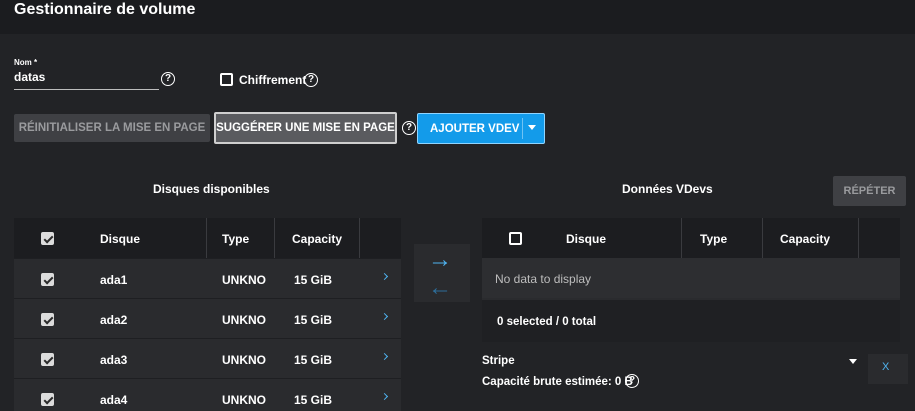 Image resolution: width=915 pixels, height=411 pixels. I want to click on available-disks-title: Disques disponibles, so click(211, 189).